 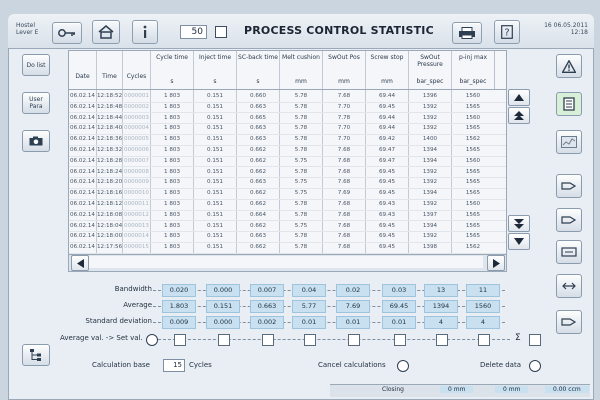 I want to click on table-cell: 0000014, so click(x=136, y=236).